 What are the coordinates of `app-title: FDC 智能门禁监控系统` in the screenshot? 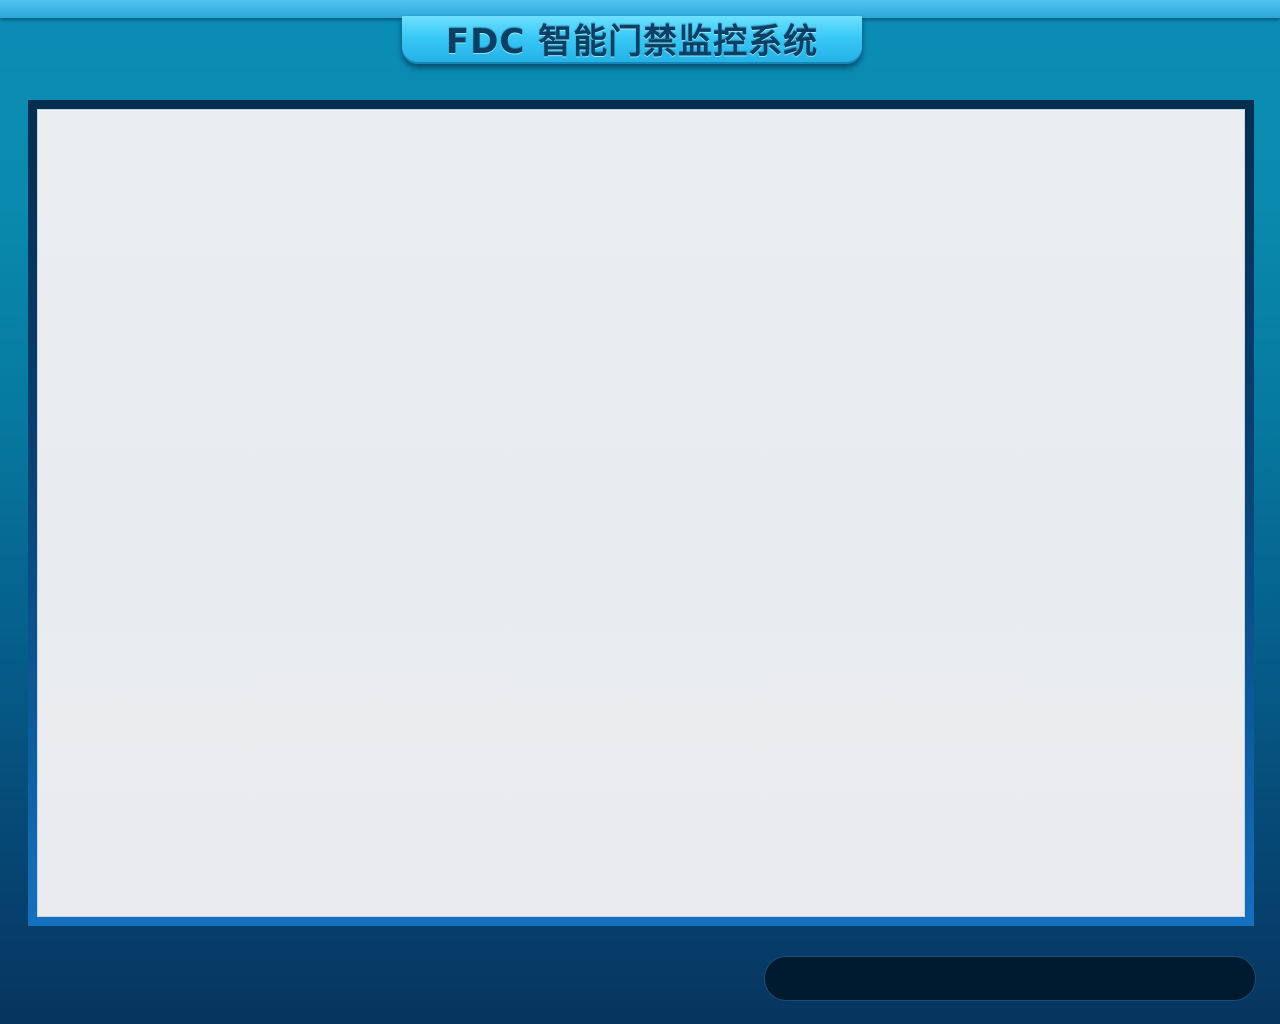 It's located at (632, 41).